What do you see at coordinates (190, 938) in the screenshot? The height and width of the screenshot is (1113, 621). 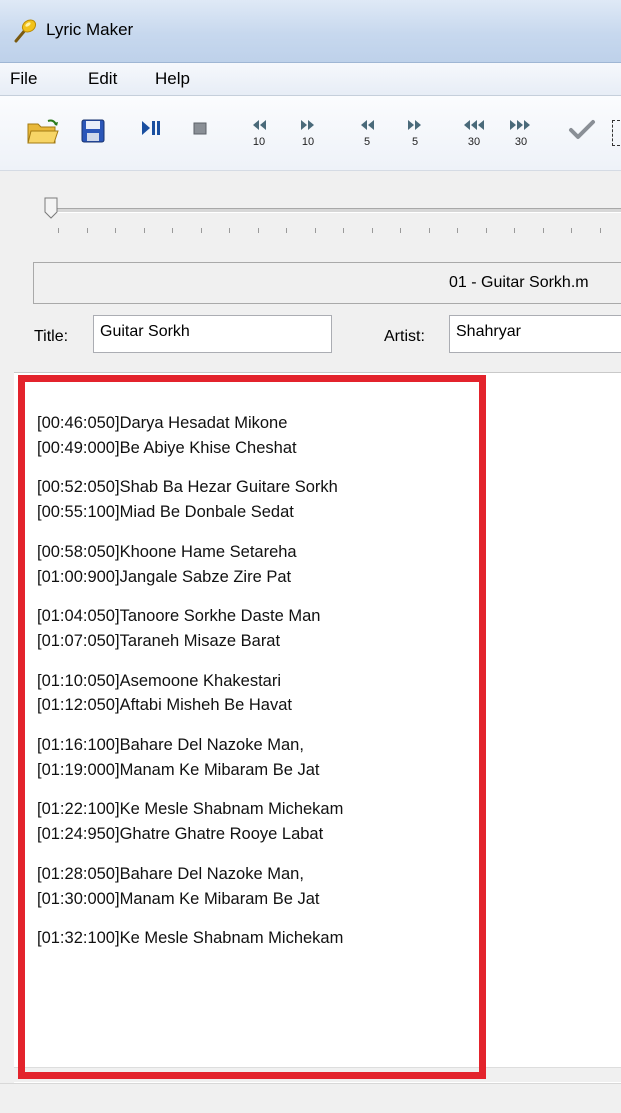 I see `lyric-line: [01:32:100]Ke Mesle Shabnam Michekam` at bounding box center [190, 938].